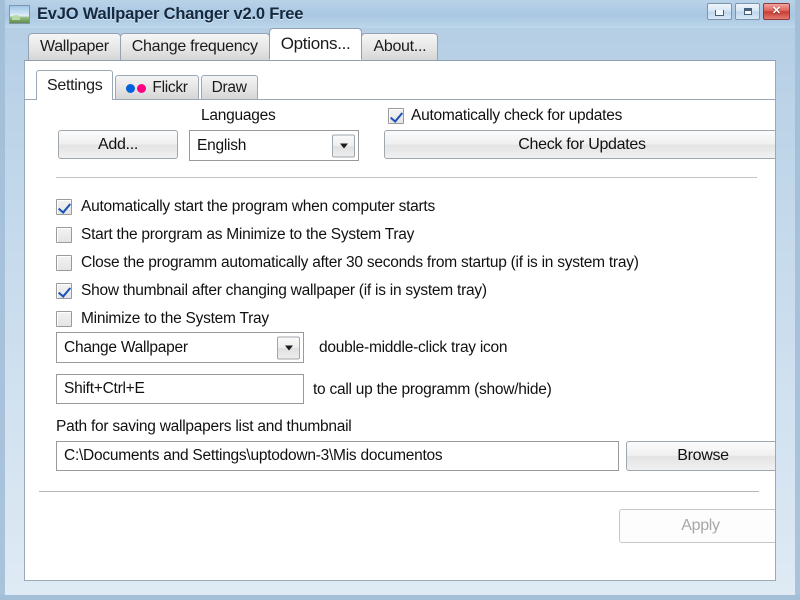 The height and width of the screenshot is (600, 800). What do you see at coordinates (64, 207) in the screenshot?
I see `option-autostart-checkbox` at bounding box center [64, 207].